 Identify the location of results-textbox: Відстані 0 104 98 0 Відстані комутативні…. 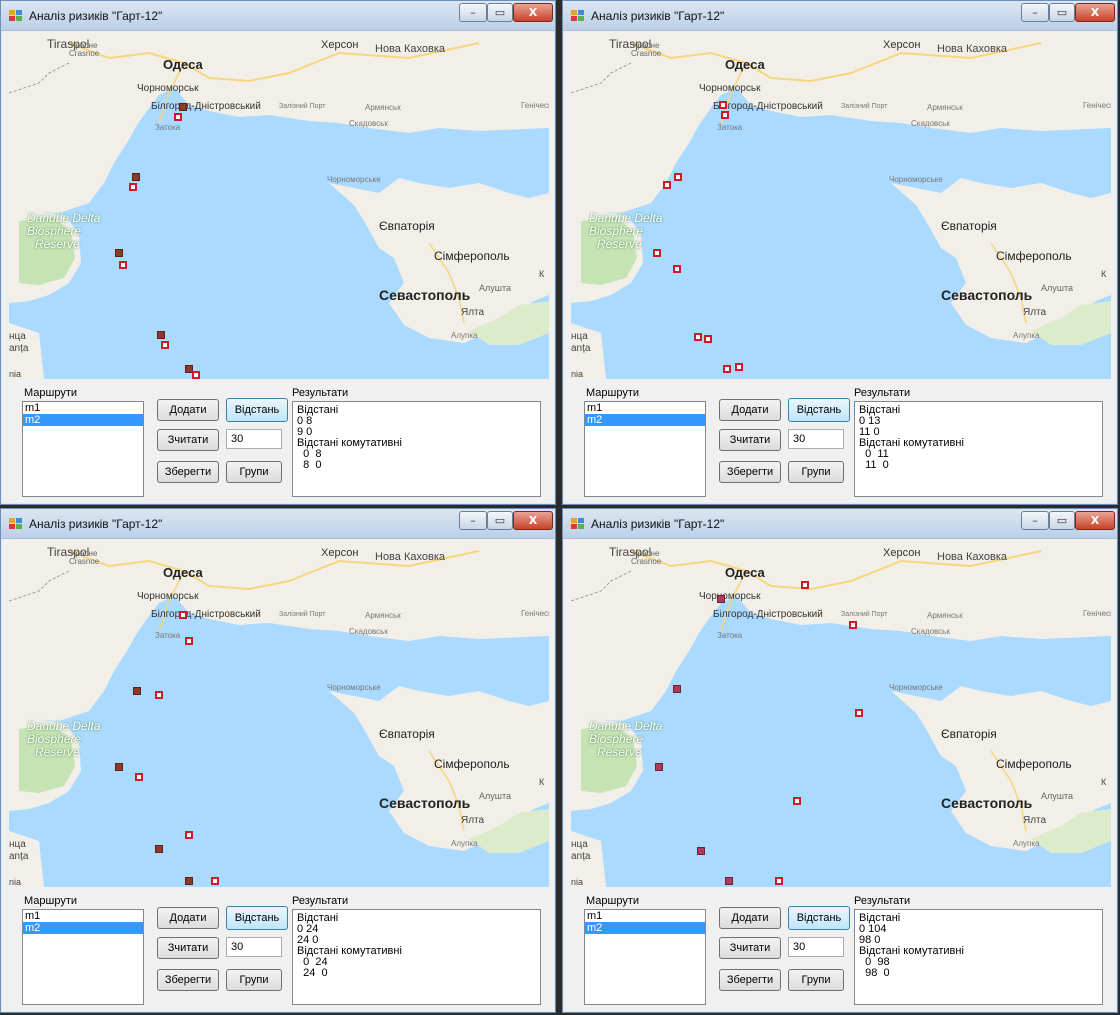
(978, 957).